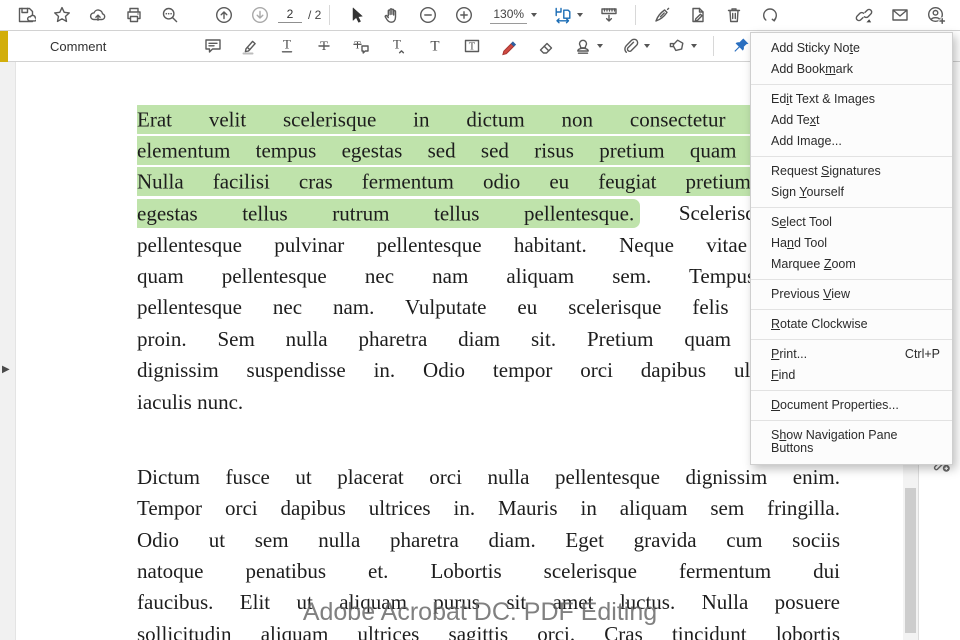  I want to click on menu-item-select-tool: Select Tool, so click(851, 222).